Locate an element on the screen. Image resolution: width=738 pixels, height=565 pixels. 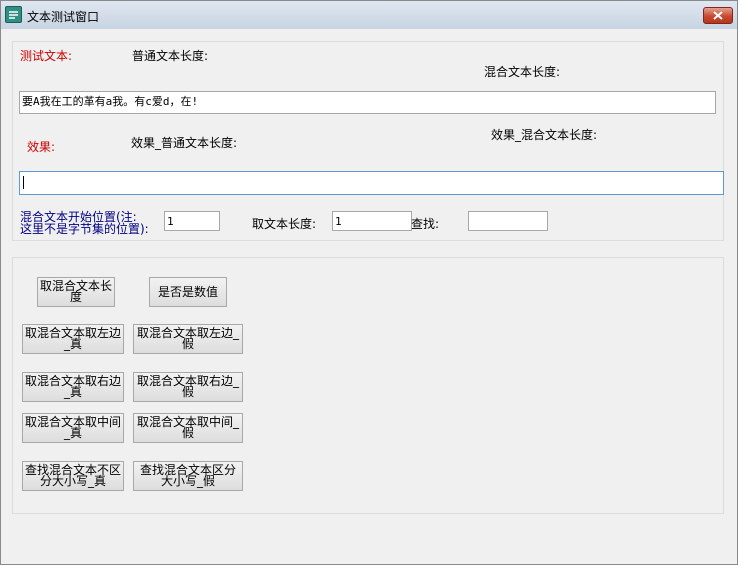
window-title: 文本测试窗口 is located at coordinates (63, 17).